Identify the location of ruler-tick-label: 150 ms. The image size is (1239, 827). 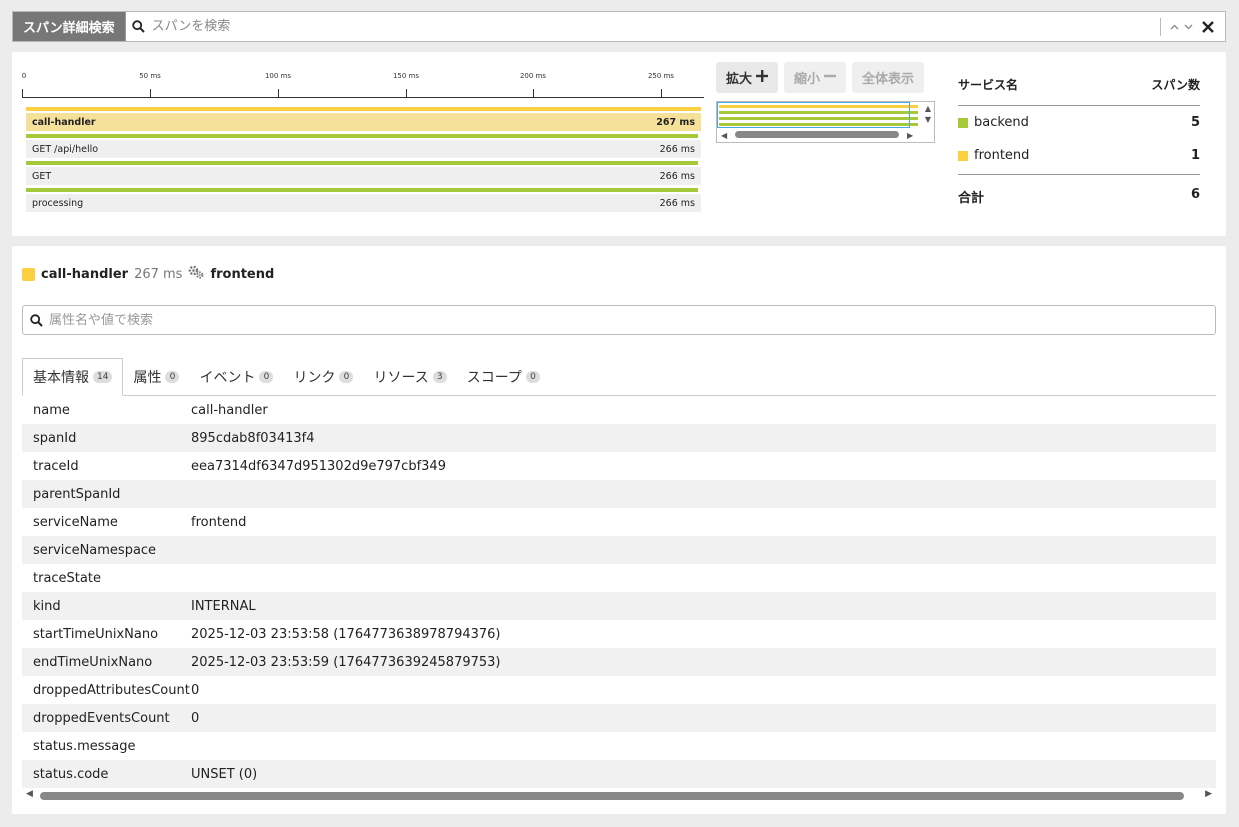
(406, 76).